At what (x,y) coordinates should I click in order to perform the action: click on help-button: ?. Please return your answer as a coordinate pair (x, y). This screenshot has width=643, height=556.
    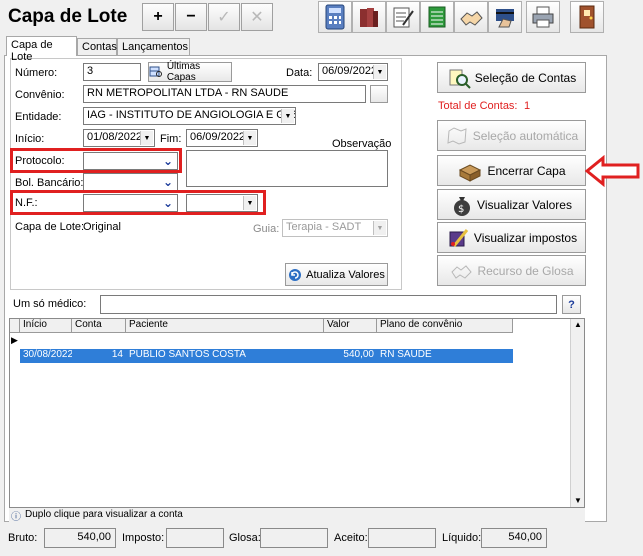
    Looking at the image, I should click on (571, 304).